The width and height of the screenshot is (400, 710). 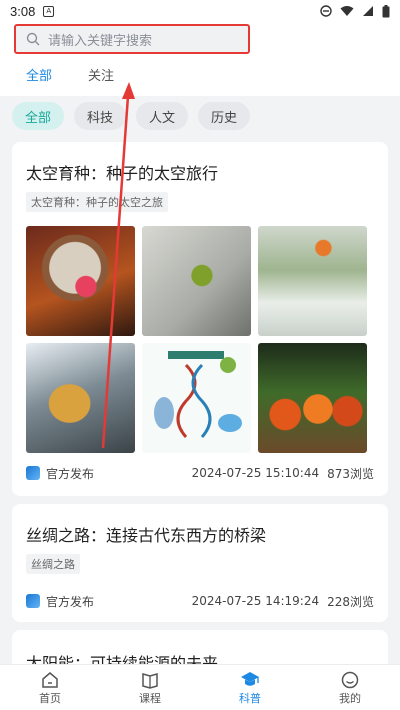 I want to click on dna-diagram, so click(x=198, y=394).